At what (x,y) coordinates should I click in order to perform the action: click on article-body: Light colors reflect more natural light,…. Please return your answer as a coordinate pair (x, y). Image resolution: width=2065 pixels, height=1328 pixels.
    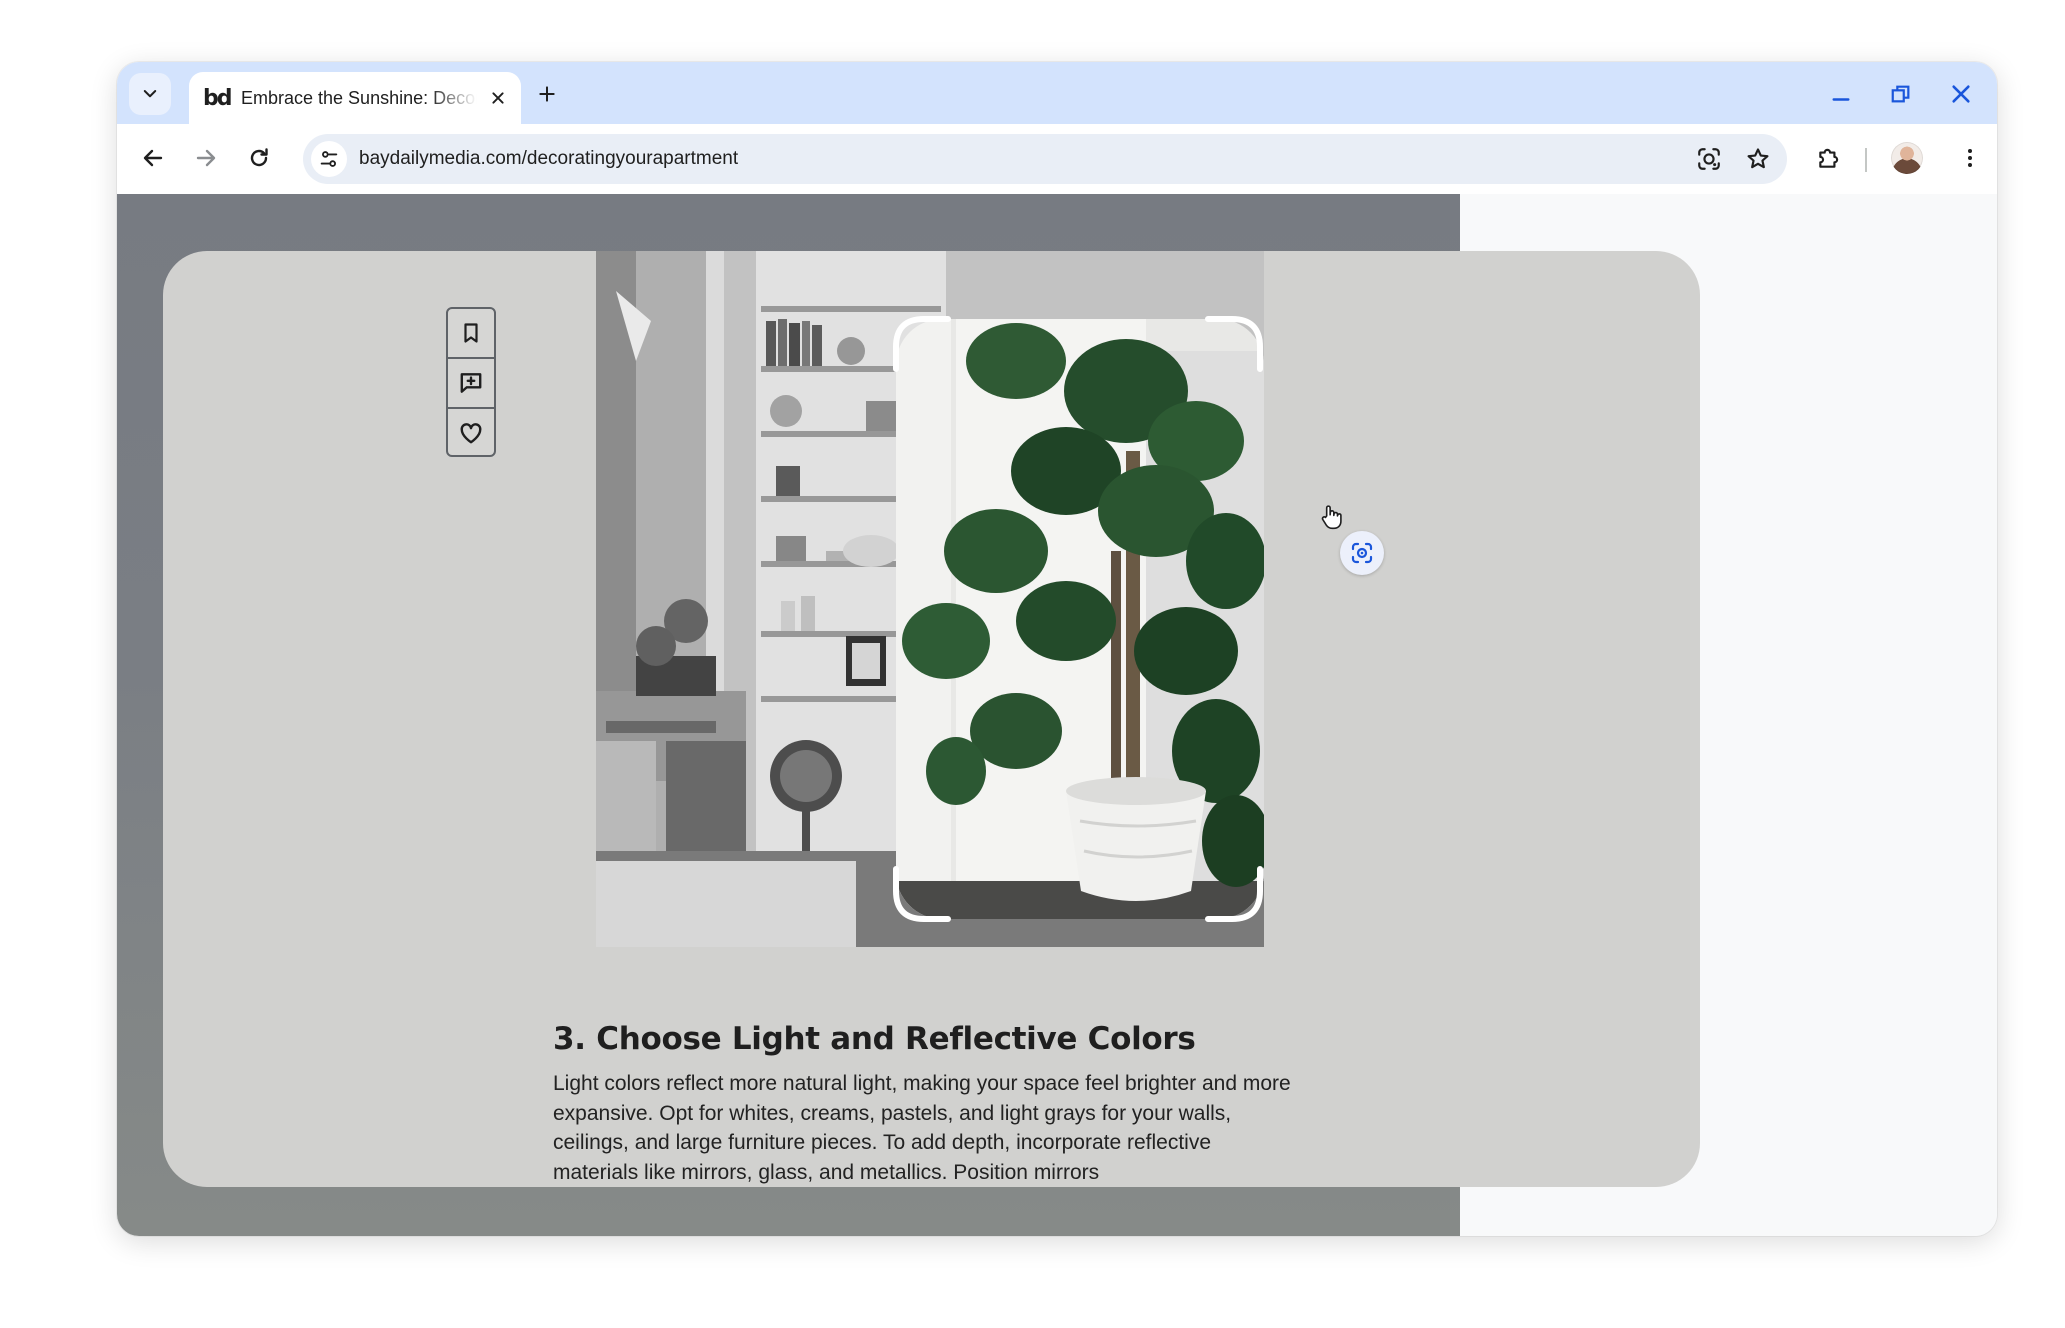
    Looking at the image, I should click on (922, 1128).